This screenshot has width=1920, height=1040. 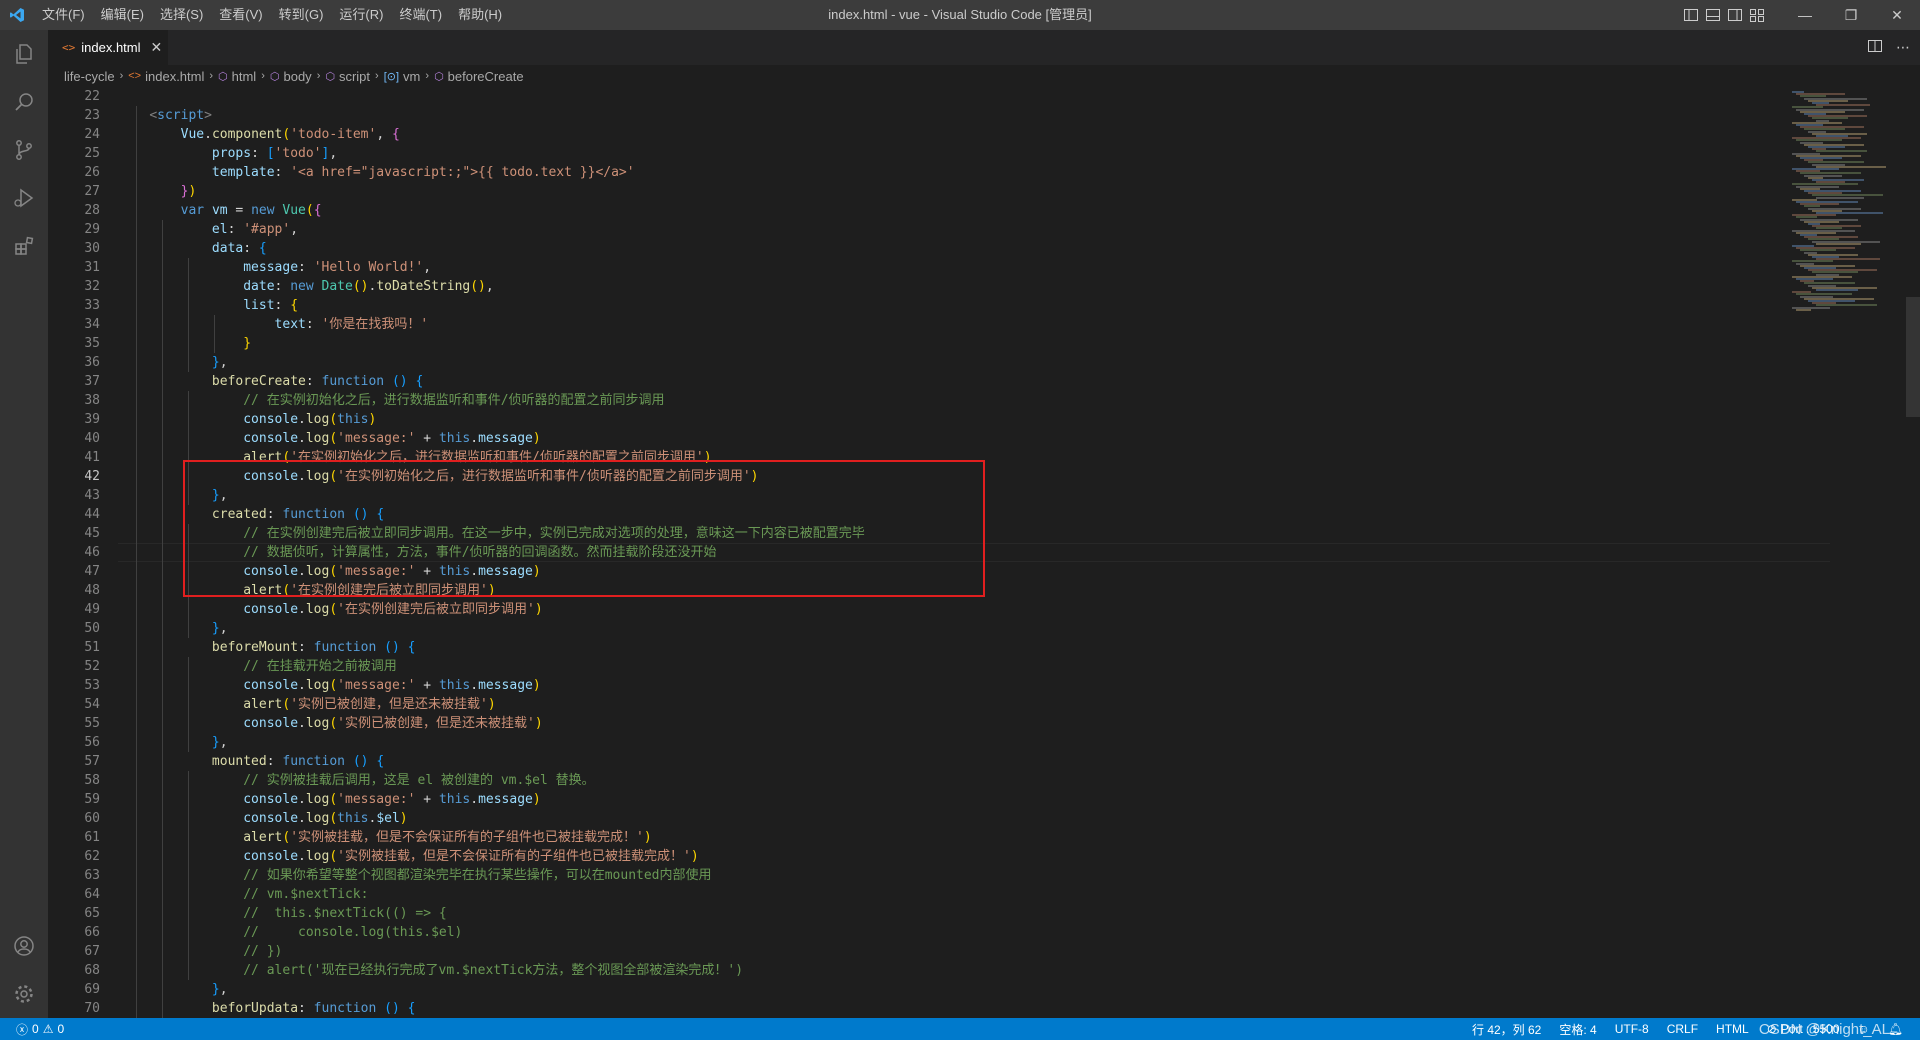 What do you see at coordinates (1897, 15) in the screenshot?
I see `close-window-button: ✕` at bounding box center [1897, 15].